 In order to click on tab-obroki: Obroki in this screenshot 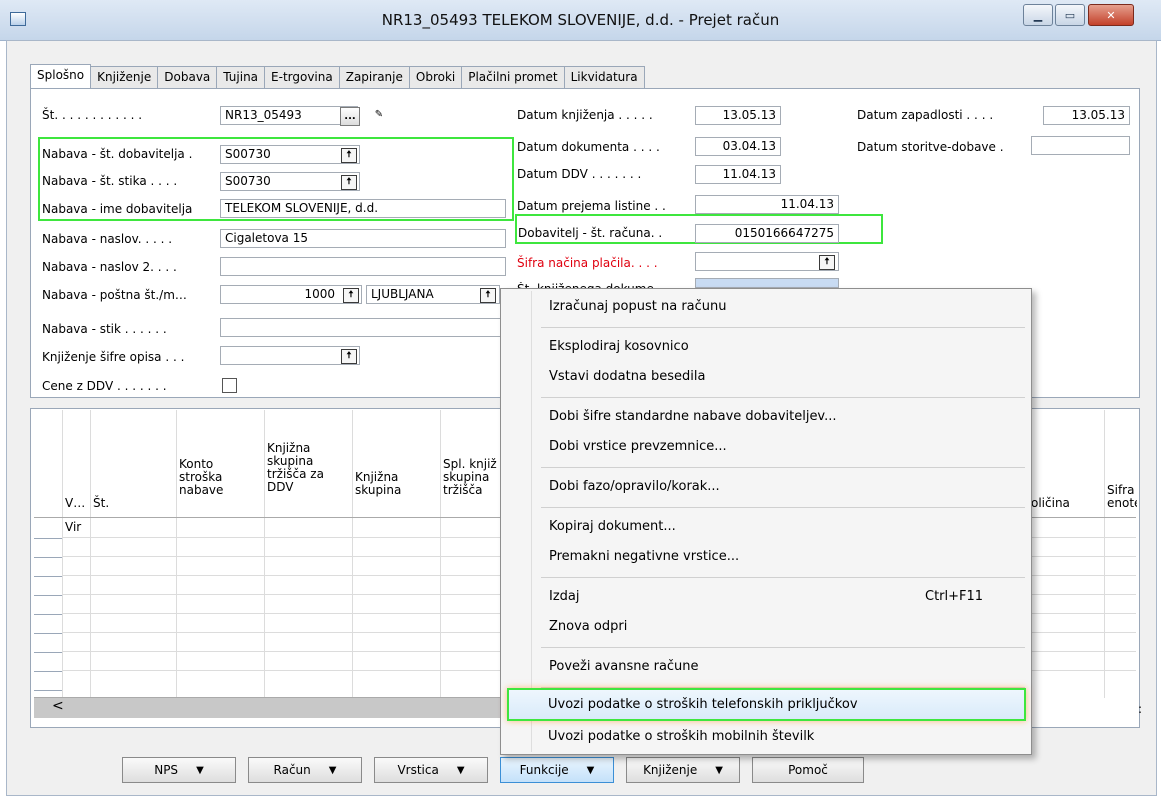, I will do `click(435, 77)`.